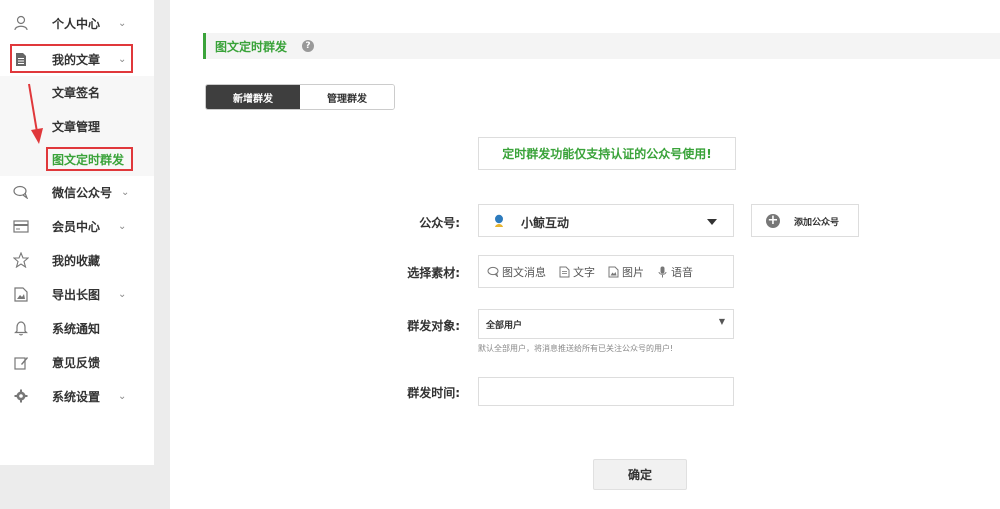 The height and width of the screenshot is (509, 1000). I want to click on material-option-label: 图文消息, so click(524, 272).